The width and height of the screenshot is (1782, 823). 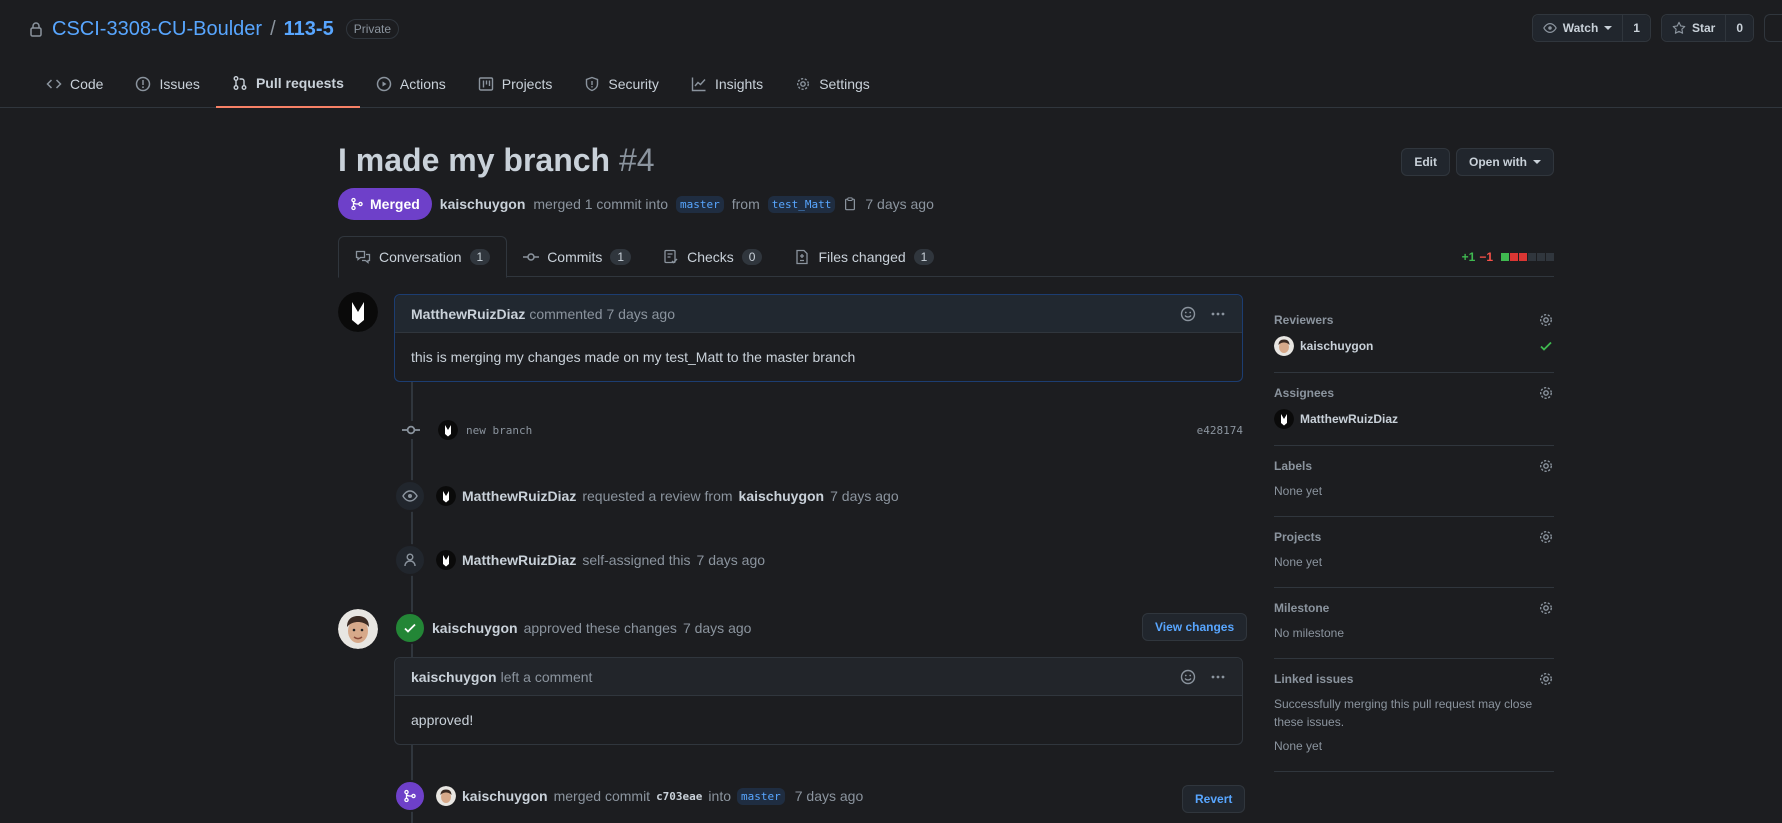 What do you see at coordinates (1414, 409) in the screenshot?
I see `assignees-section: Assignees MatthewRuizDiaz` at bounding box center [1414, 409].